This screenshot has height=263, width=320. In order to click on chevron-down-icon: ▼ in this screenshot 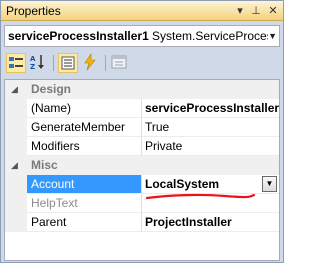, I will do `click(272, 36)`.